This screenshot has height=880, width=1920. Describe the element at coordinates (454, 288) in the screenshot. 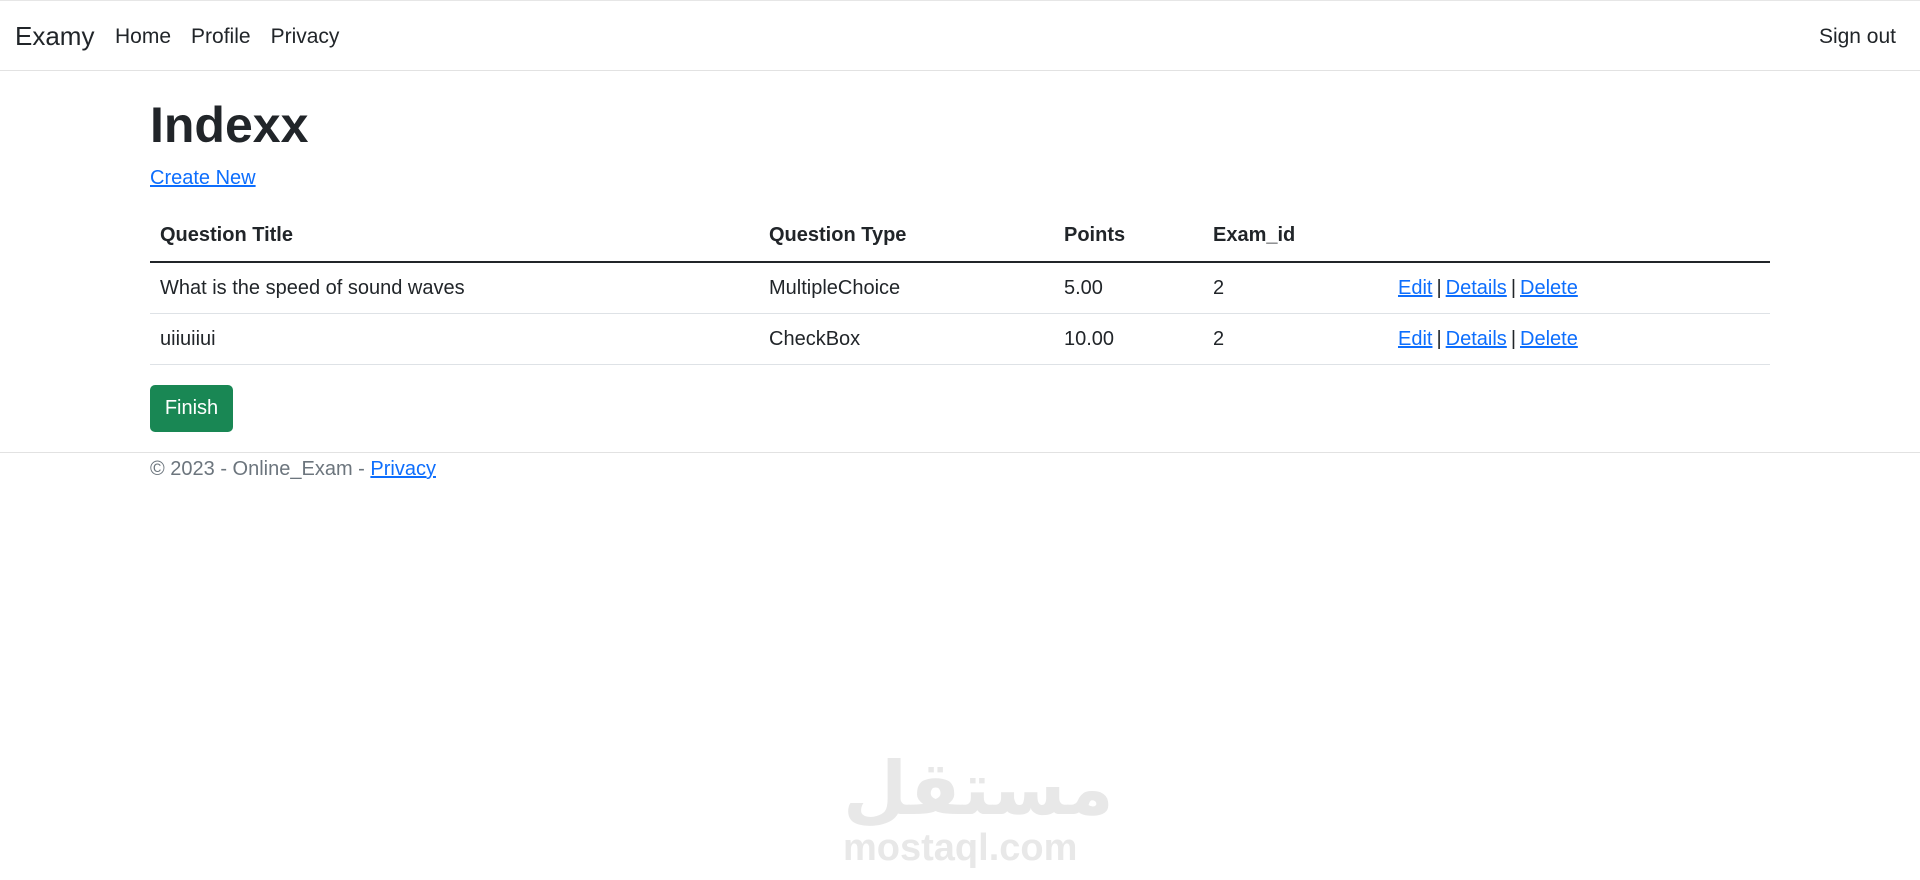

I see `cell-question-title: What is the speed of sound waves` at that location.